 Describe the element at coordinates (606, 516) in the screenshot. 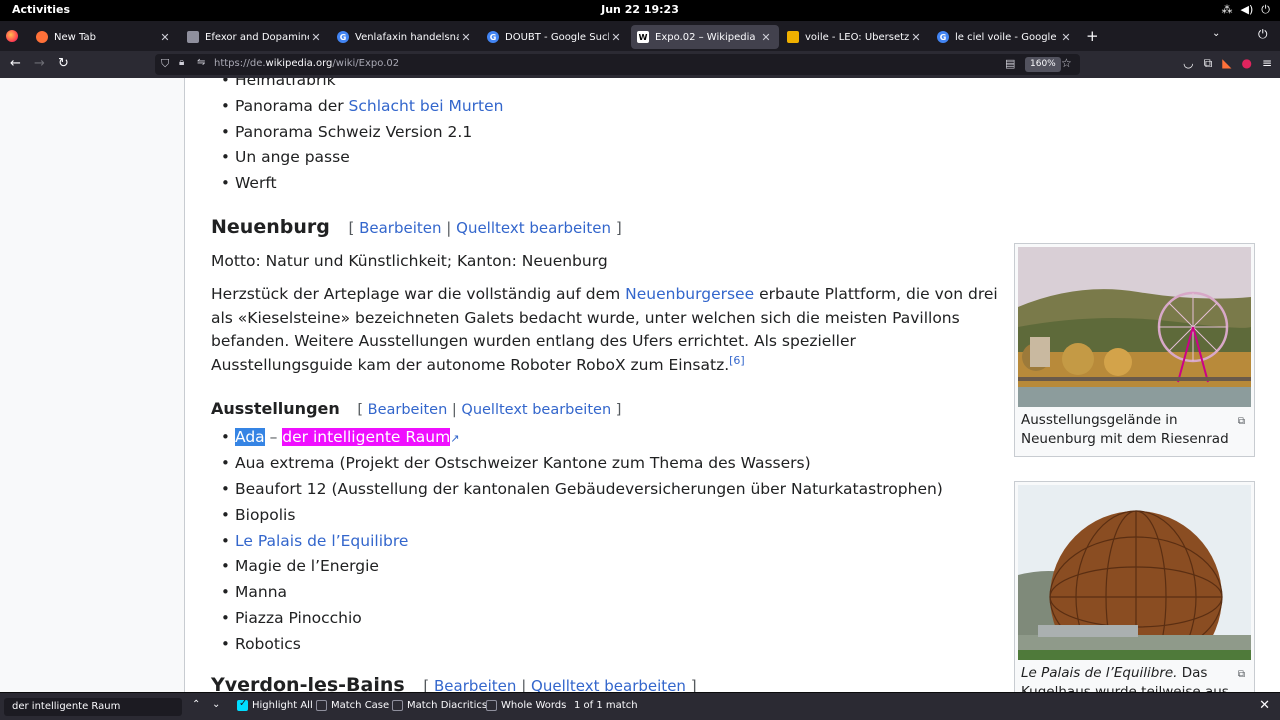

I see `list-item: Biopolis` at that location.